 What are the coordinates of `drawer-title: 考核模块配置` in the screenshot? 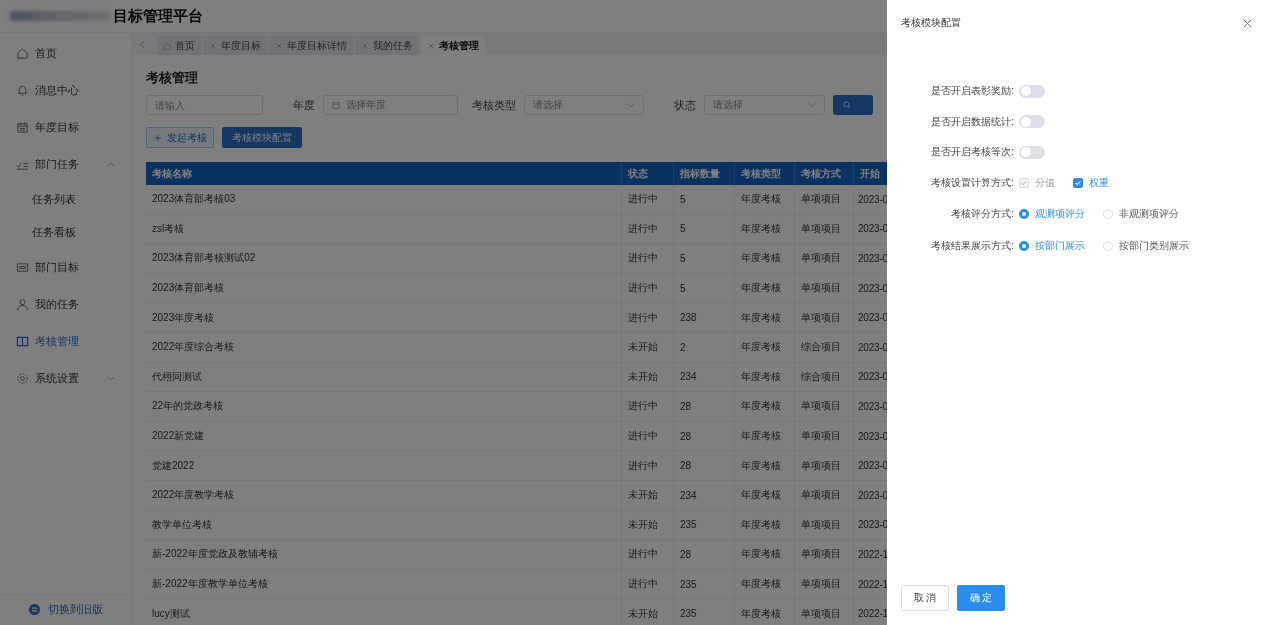 It's located at (931, 23).